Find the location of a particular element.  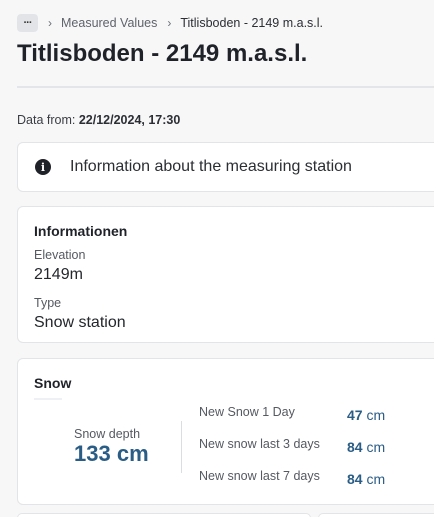

snow-depth-value: 133 cm is located at coordinates (111, 454).